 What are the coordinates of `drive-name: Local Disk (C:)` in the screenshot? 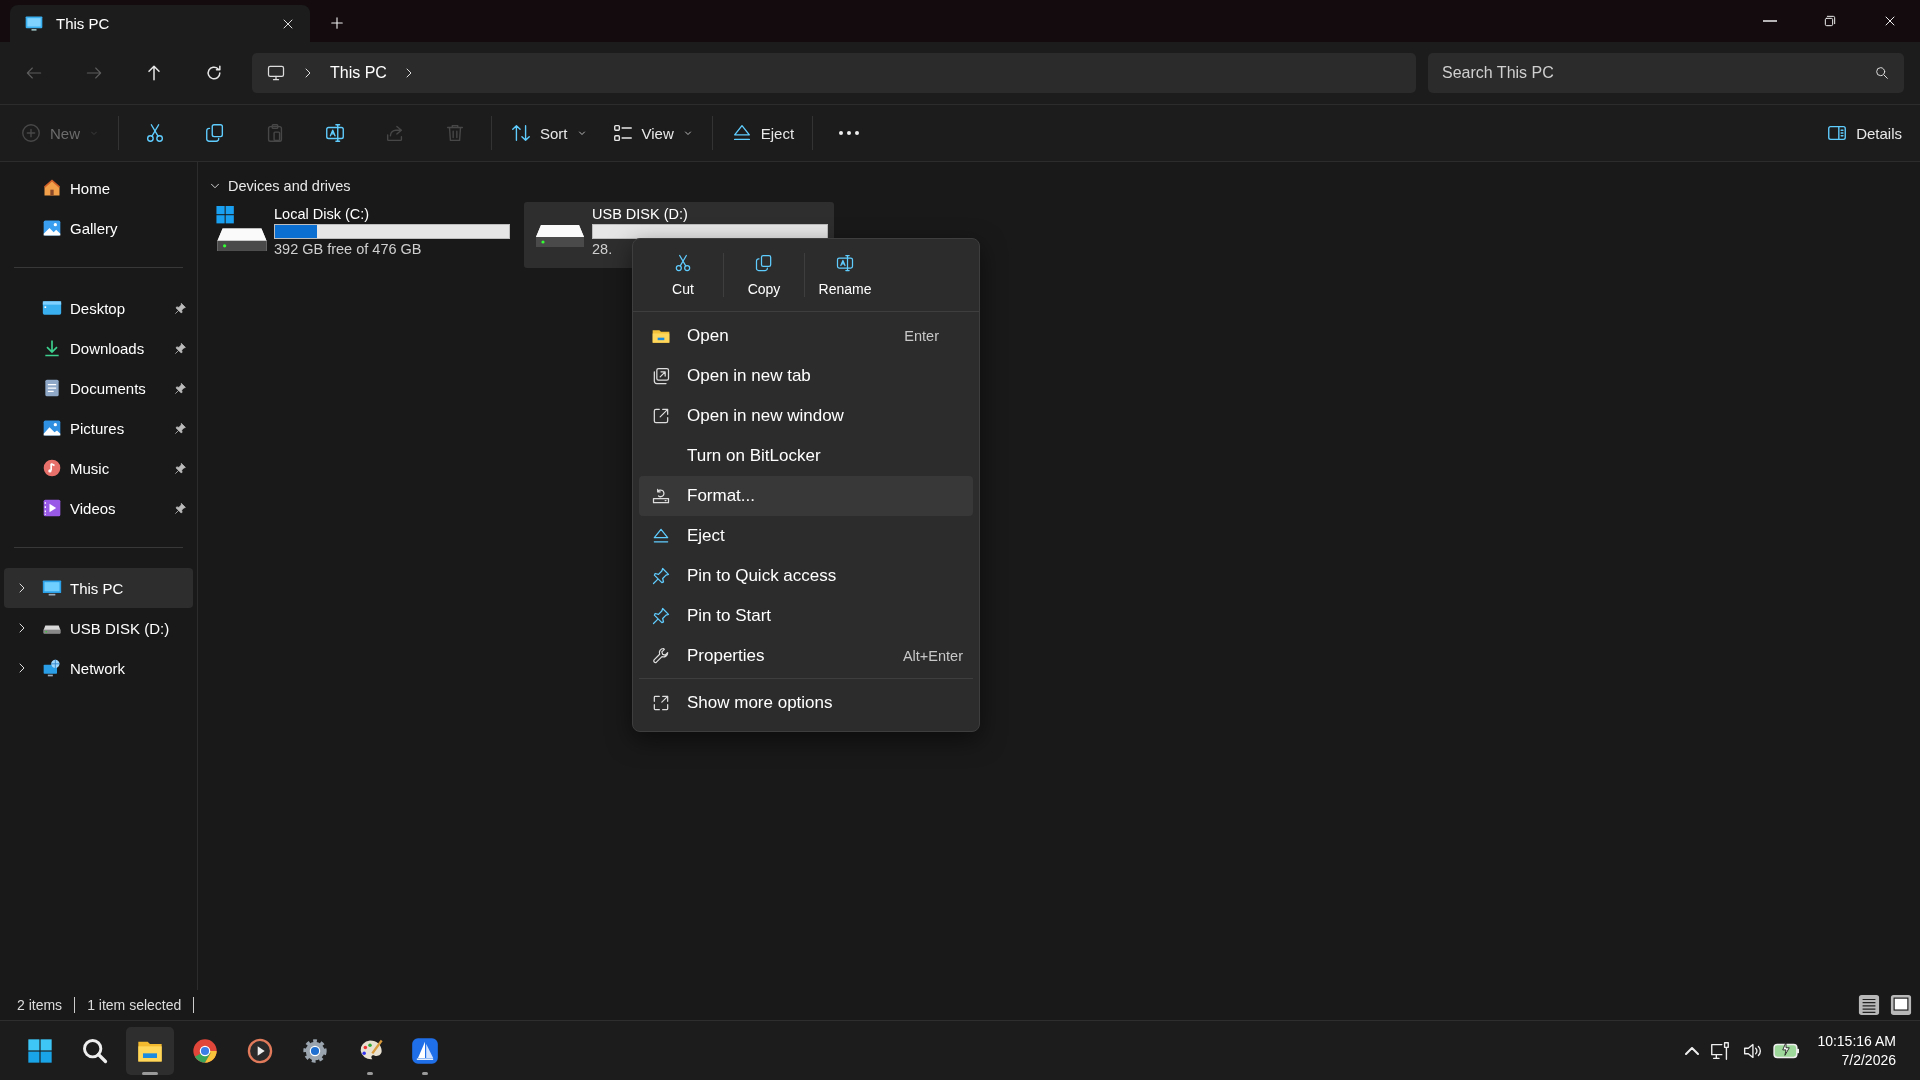 It's located at (322, 214).